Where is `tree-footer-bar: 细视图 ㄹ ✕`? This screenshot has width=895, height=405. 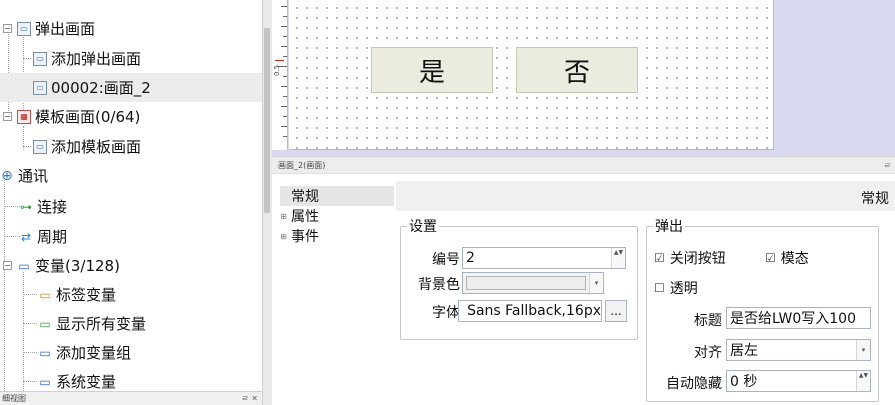
tree-footer-bar: 细视图 ㄹ ✕ is located at coordinates (131, 398).